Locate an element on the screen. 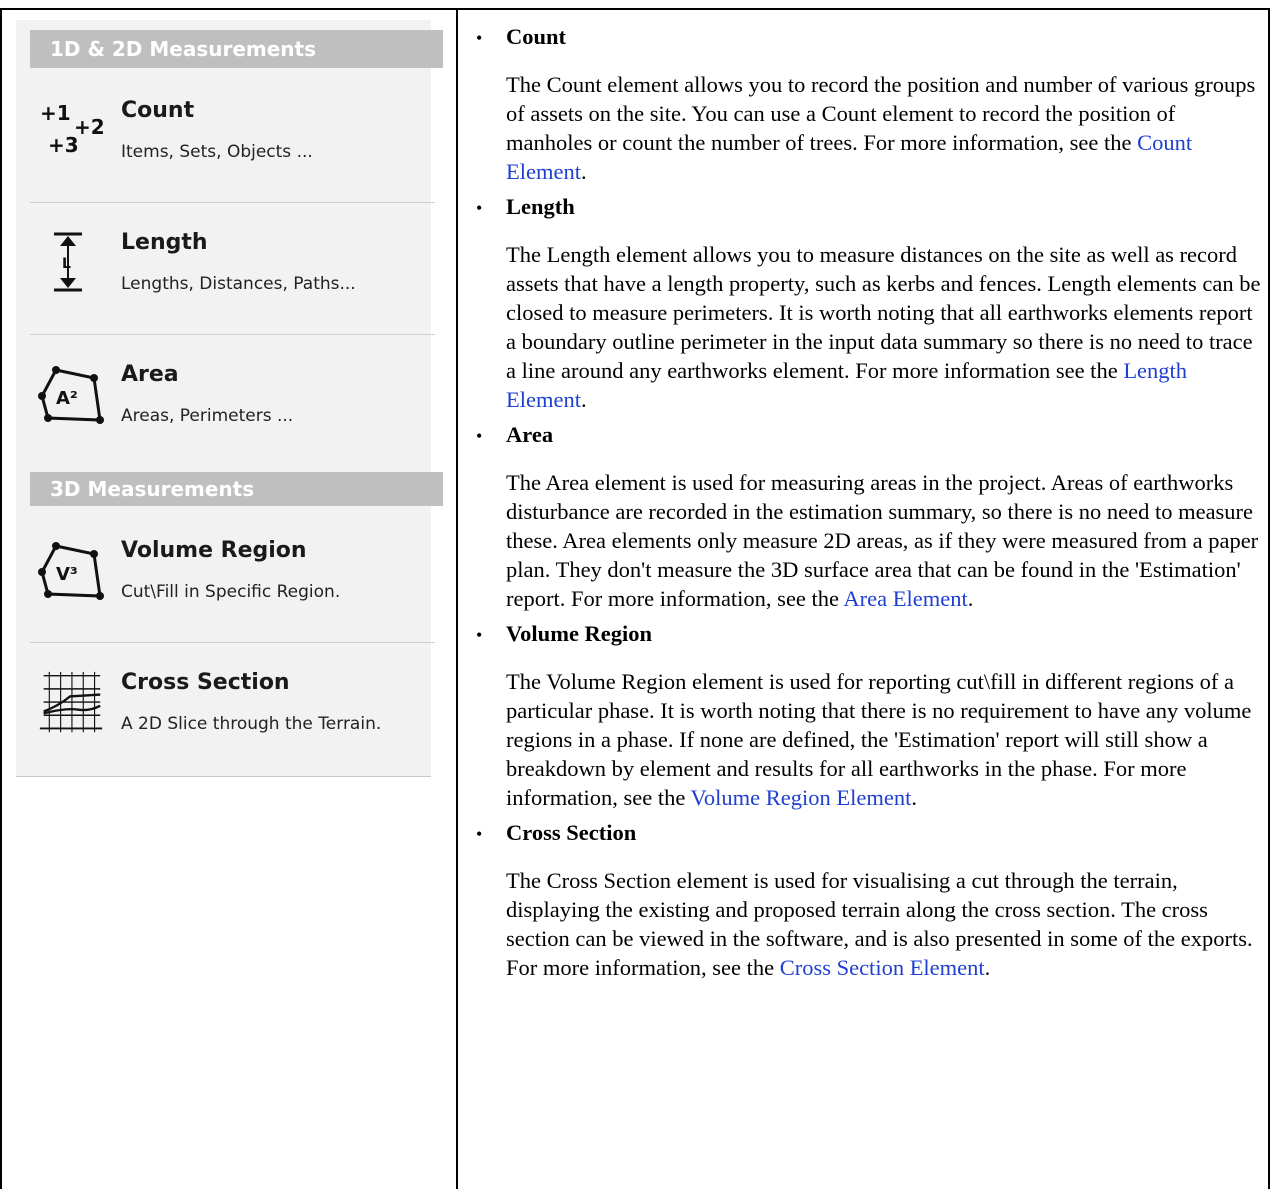 The width and height of the screenshot is (1270, 1189). entry-term: Volume Region is located at coordinates (579, 633).